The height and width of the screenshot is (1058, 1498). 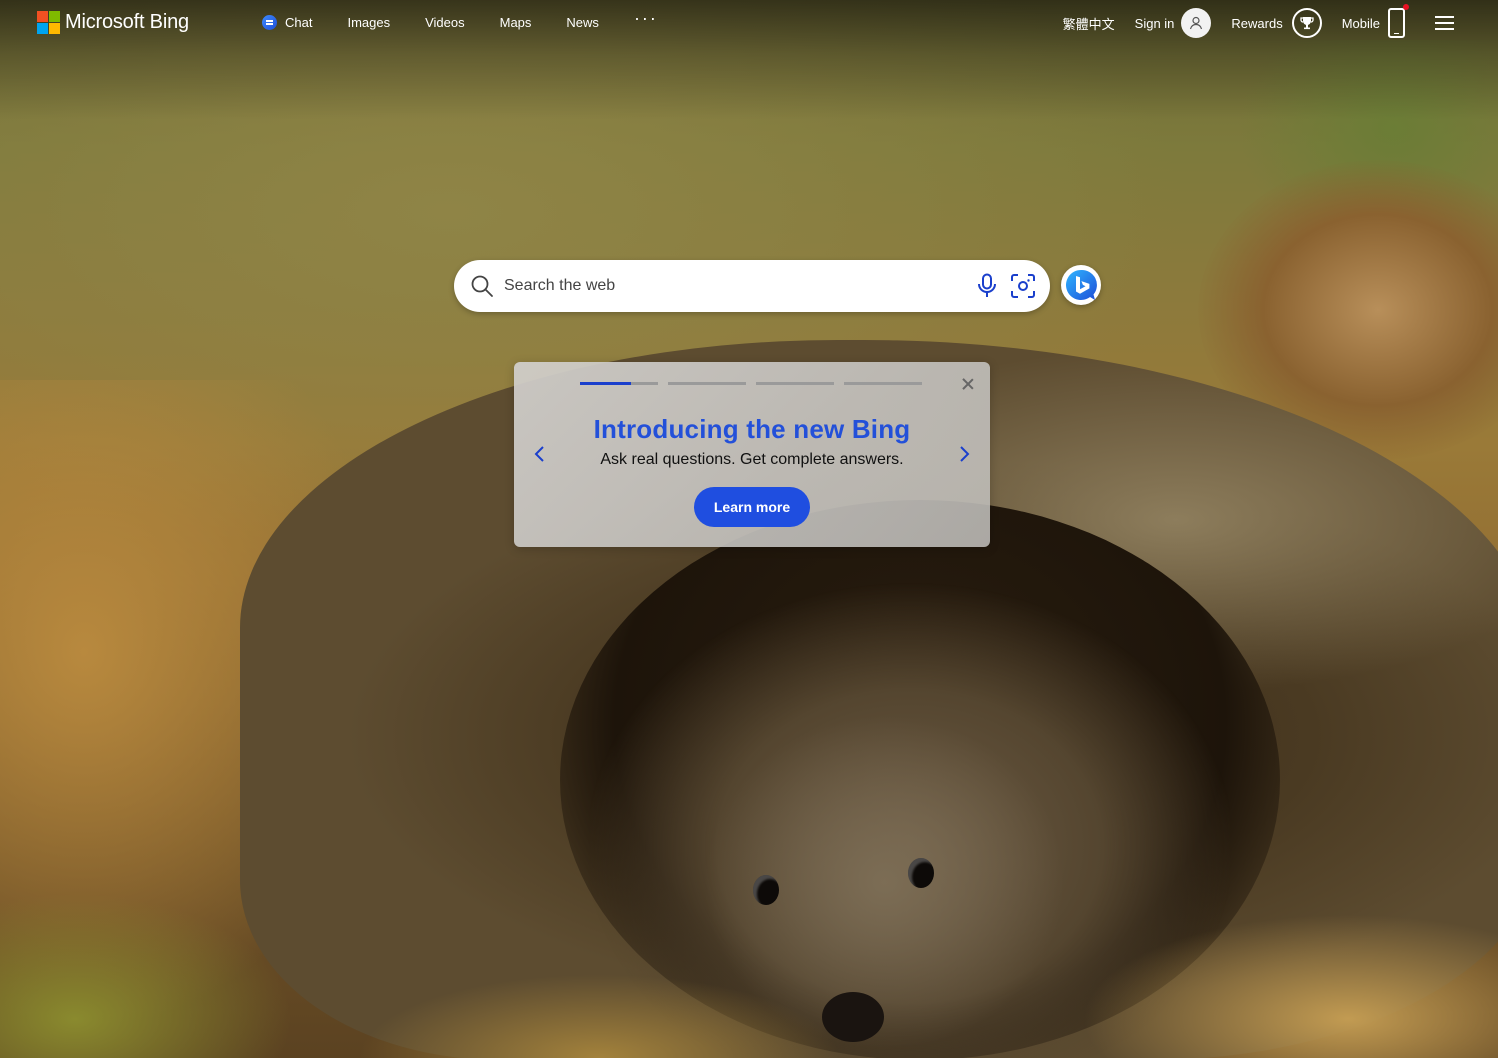 What do you see at coordinates (269, 22) in the screenshot?
I see `chat-icon` at bounding box center [269, 22].